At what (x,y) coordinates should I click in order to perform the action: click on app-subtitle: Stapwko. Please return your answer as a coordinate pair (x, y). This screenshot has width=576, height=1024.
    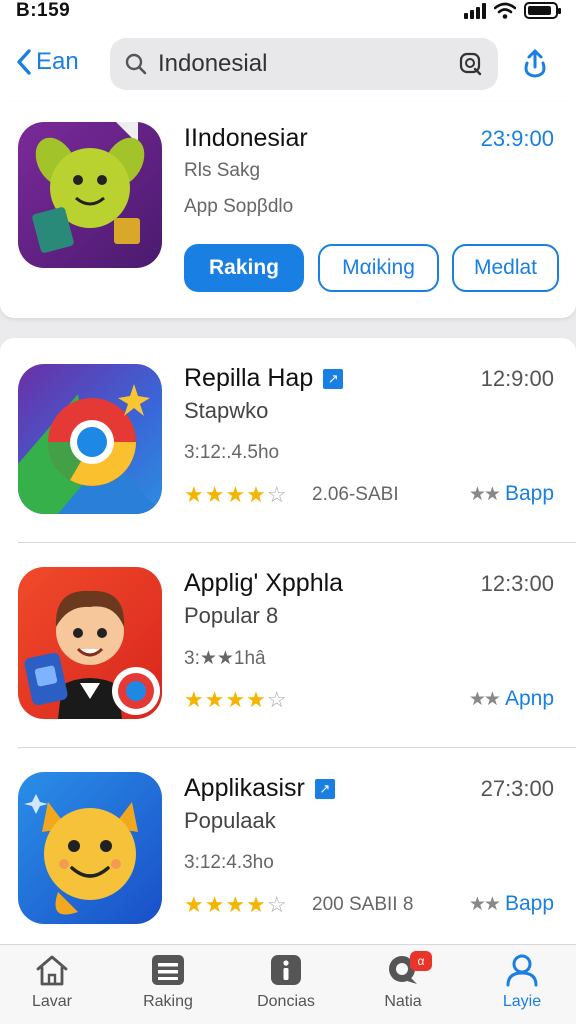
    Looking at the image, I should click on (226, 410).